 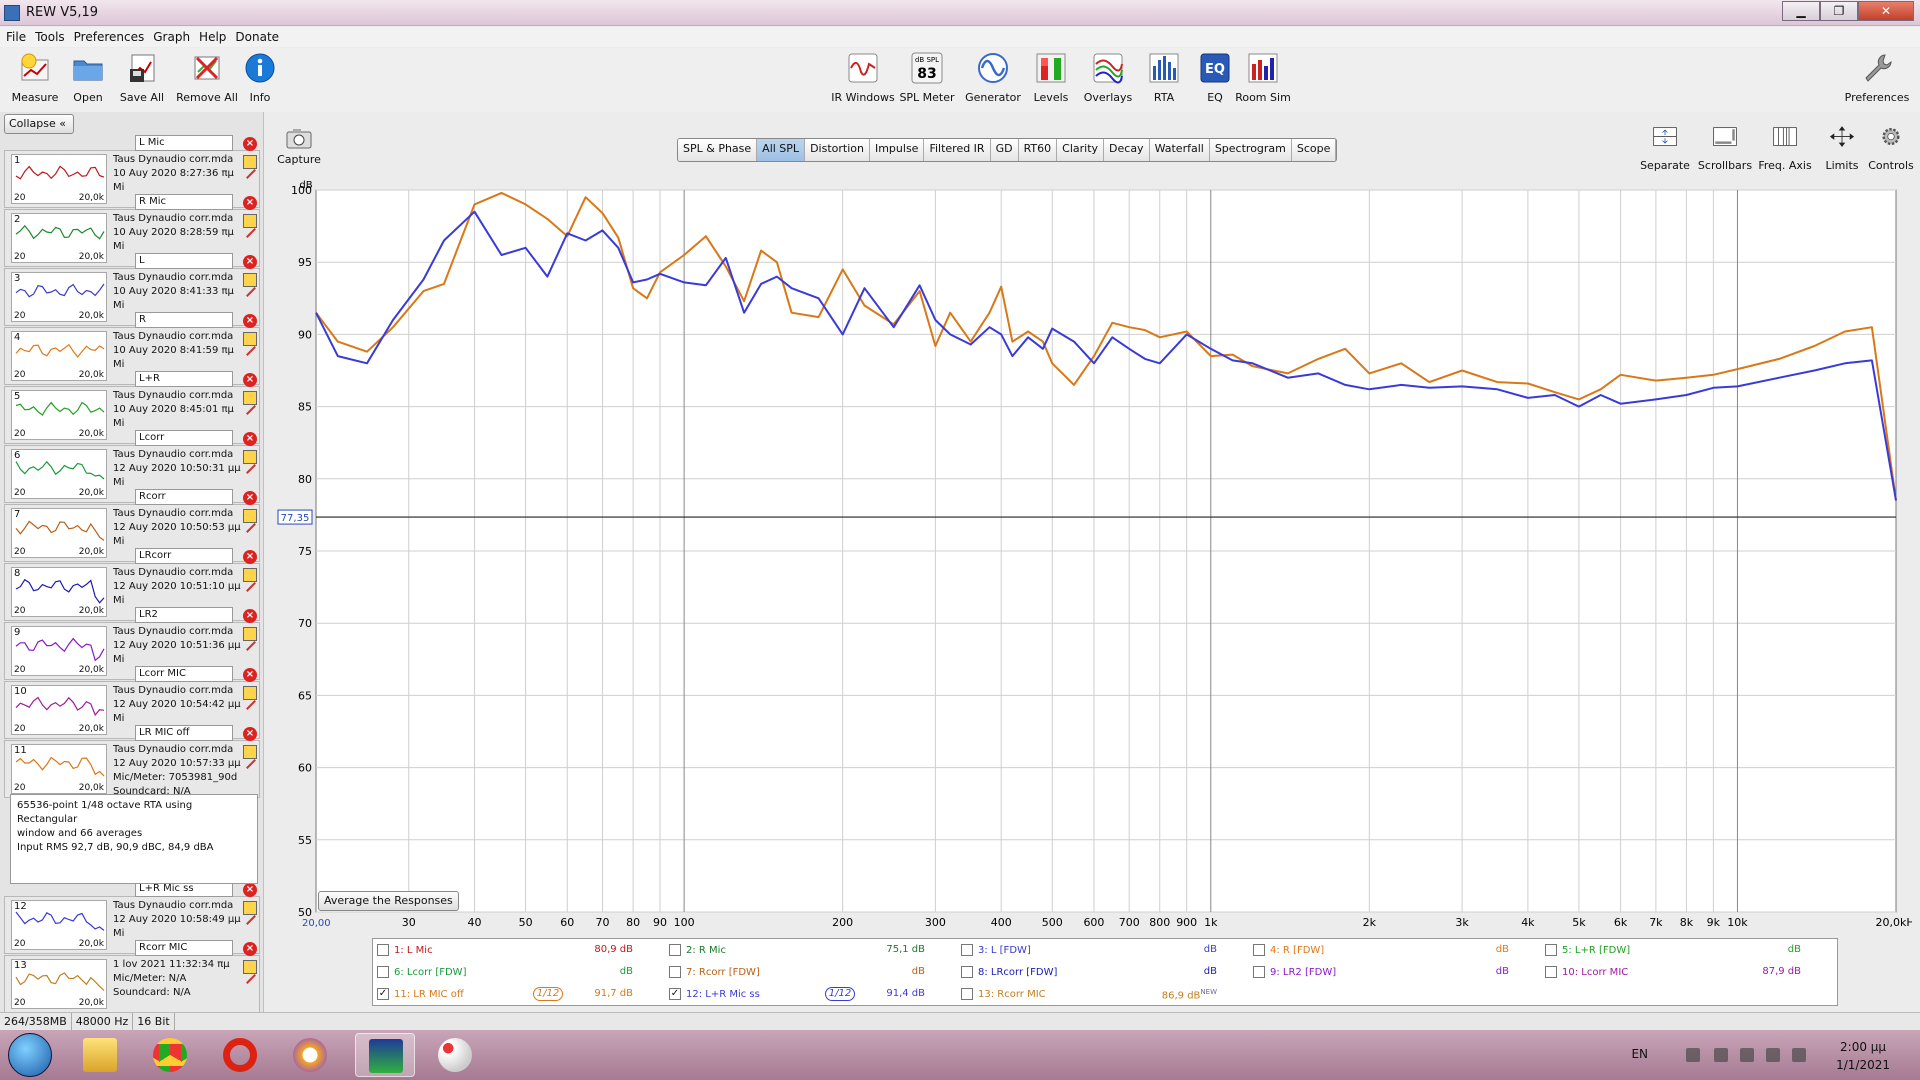 What do you see at coordinates (388, 901) in the screenshot?
I see `average-responses-button: Average the Responses` at bounding box center [388, 901].